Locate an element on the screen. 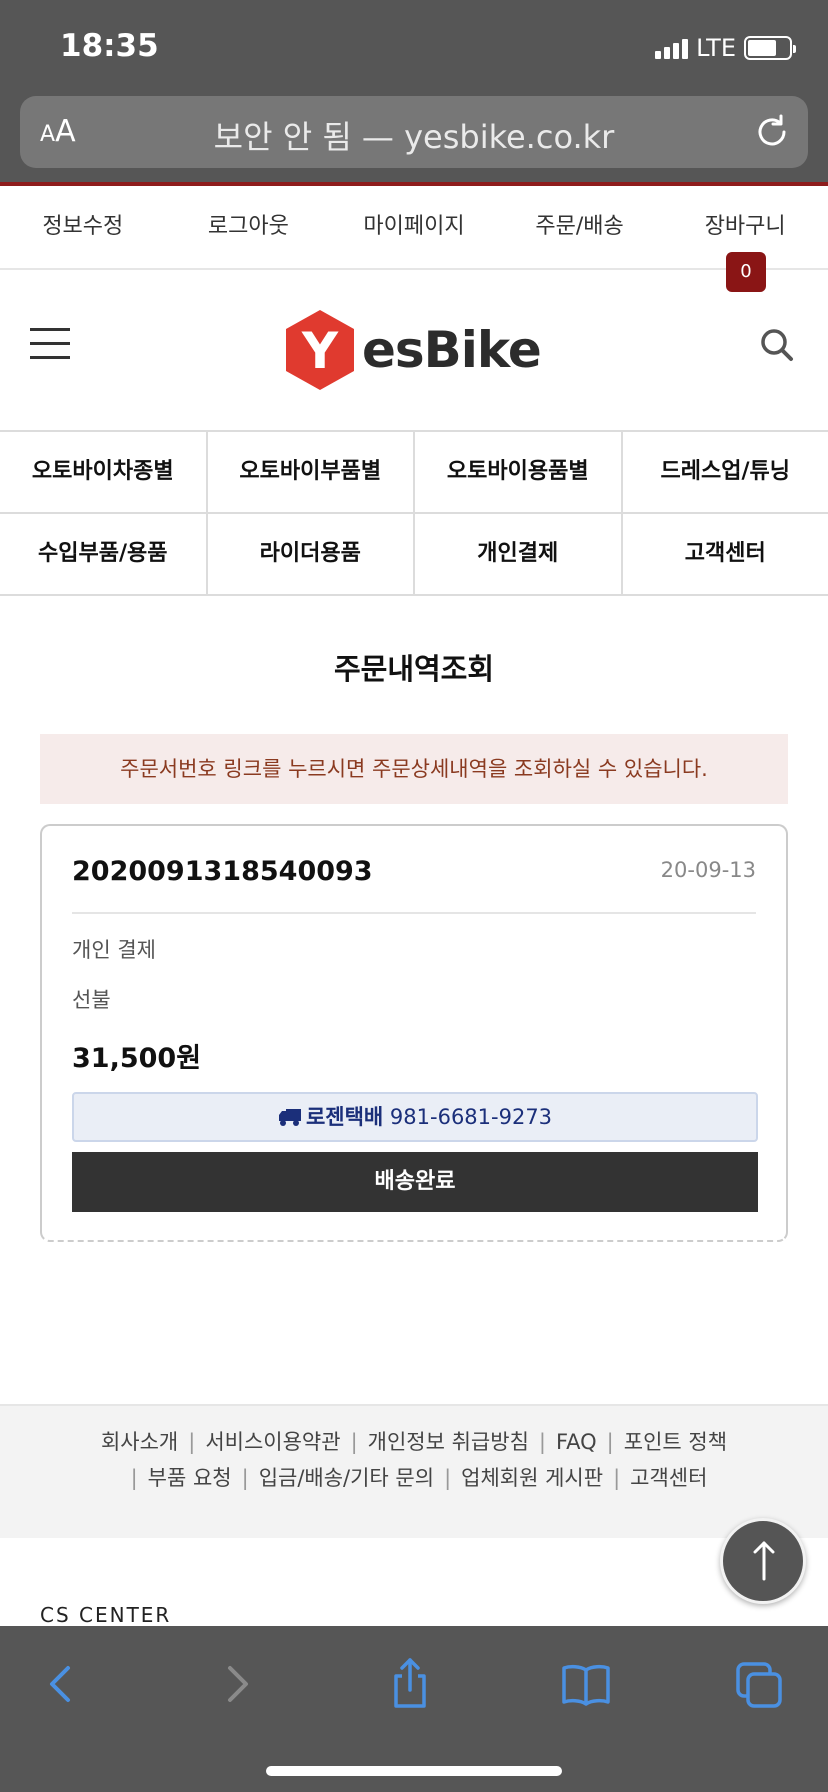 The height and width of the screenshot is (1792, 828). link-order-delivery: 주문/배송 is located at coordinates (580, 229).